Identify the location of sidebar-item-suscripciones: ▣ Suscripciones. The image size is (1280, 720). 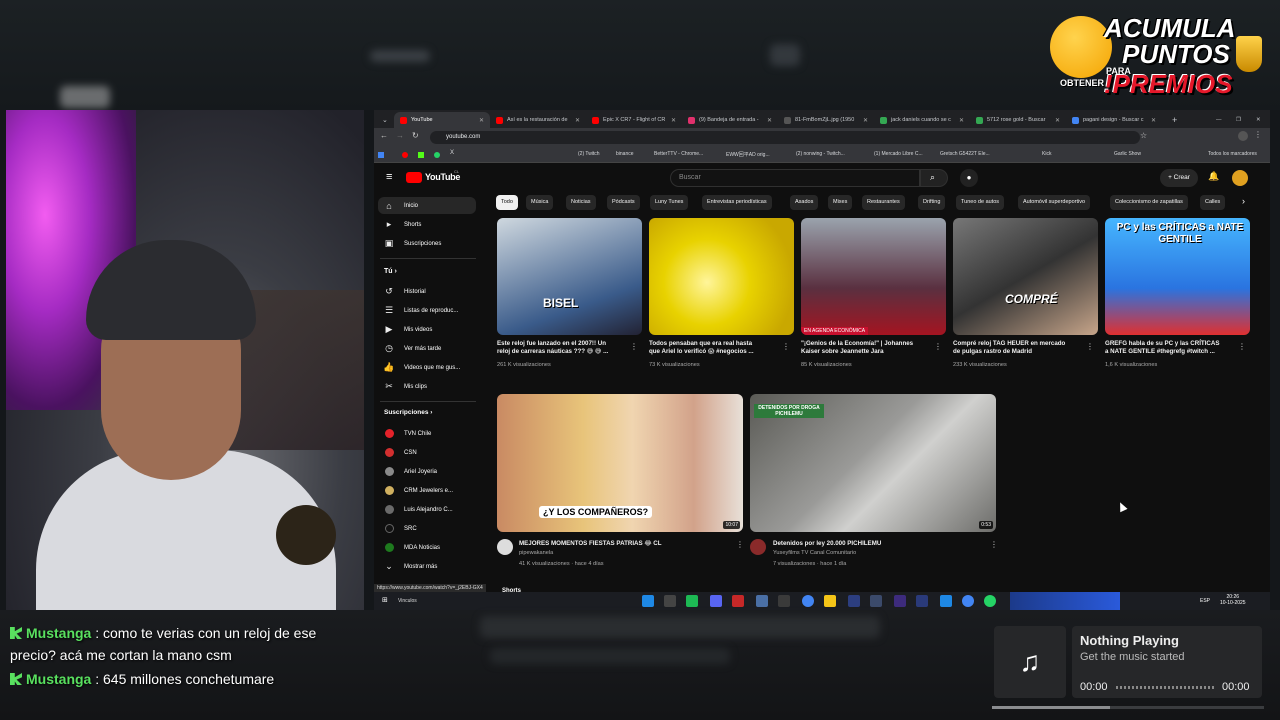
(427, 243).